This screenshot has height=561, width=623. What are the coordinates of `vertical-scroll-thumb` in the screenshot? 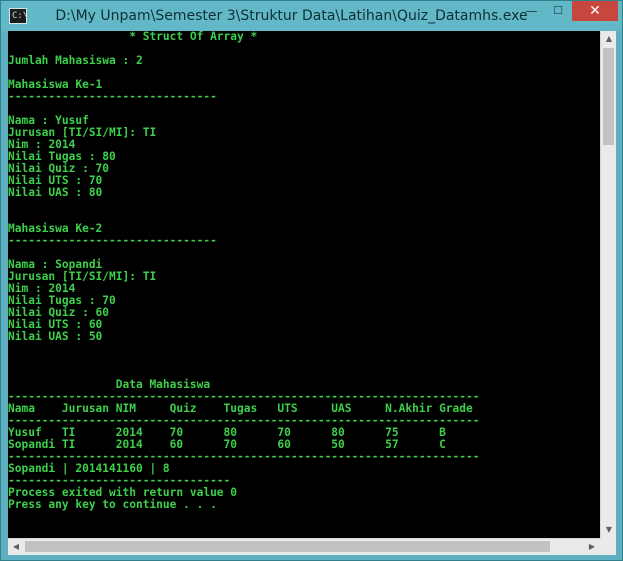 It's located at (608, 96).